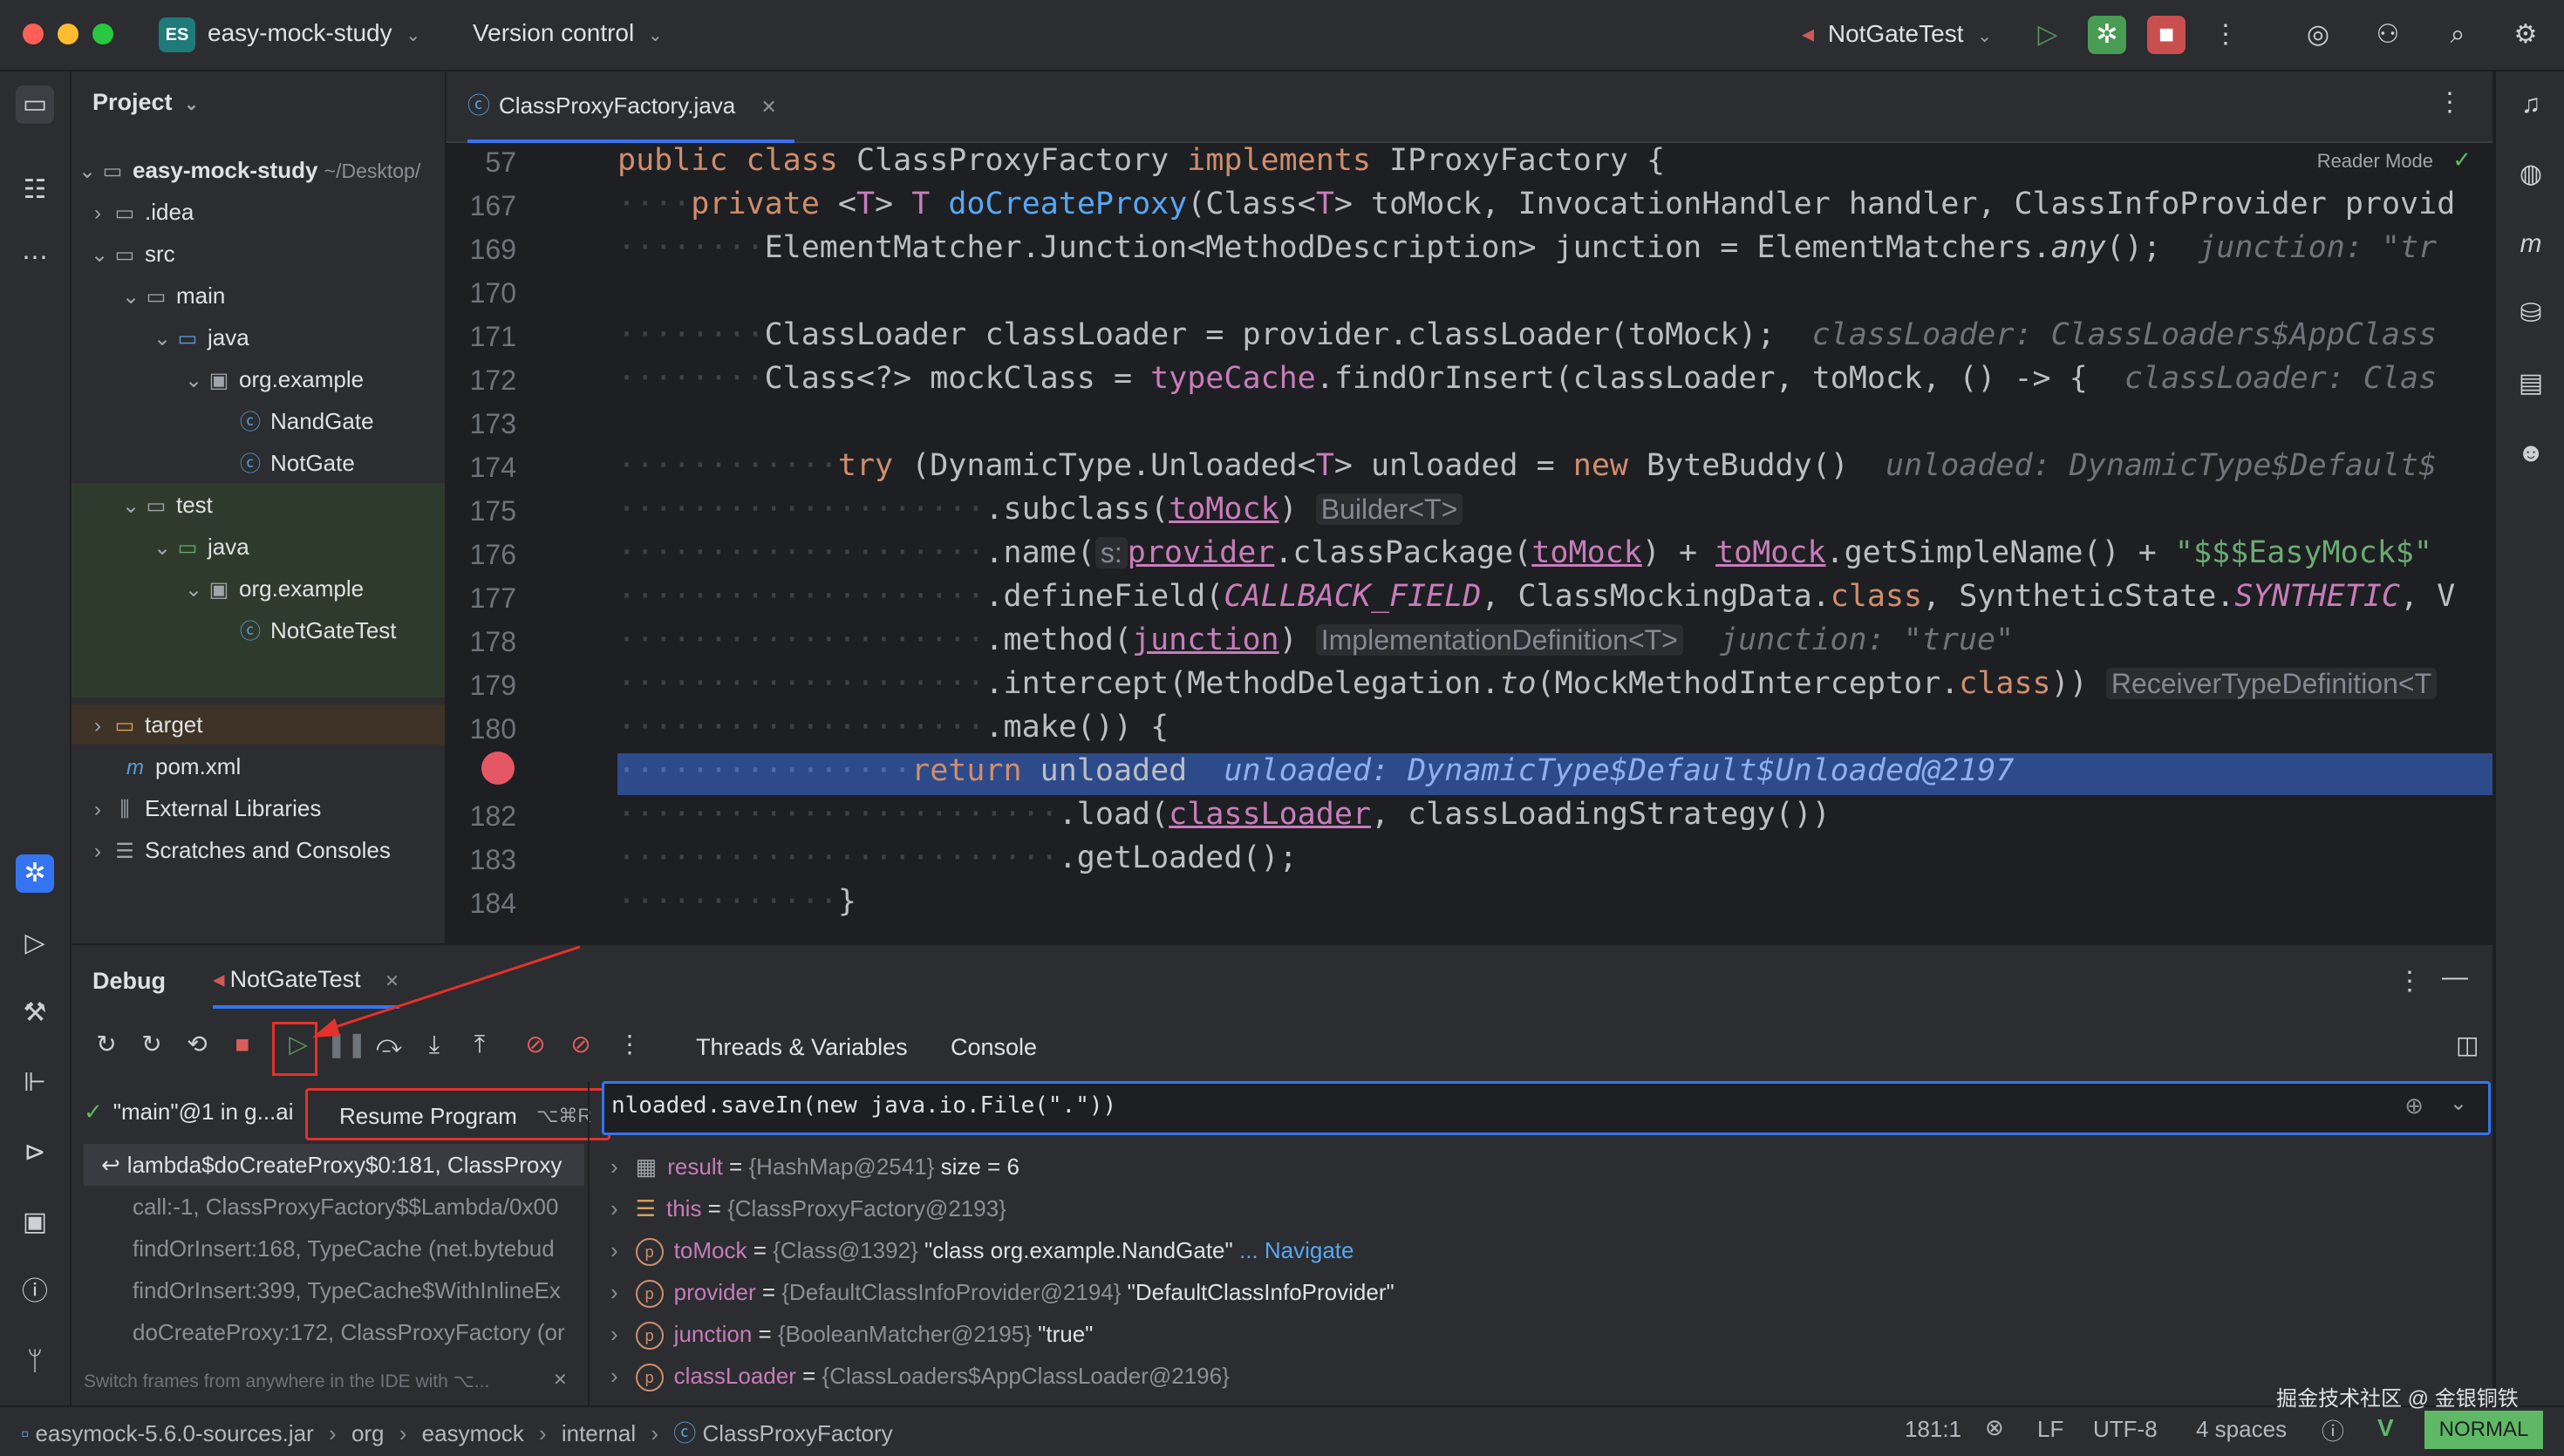 Image resolution: width=2564 pixels, height=1456 pixels. Describe the element at coordinates (35, 1222) in the screenshot. I see `console-icon: ▣` at that location.